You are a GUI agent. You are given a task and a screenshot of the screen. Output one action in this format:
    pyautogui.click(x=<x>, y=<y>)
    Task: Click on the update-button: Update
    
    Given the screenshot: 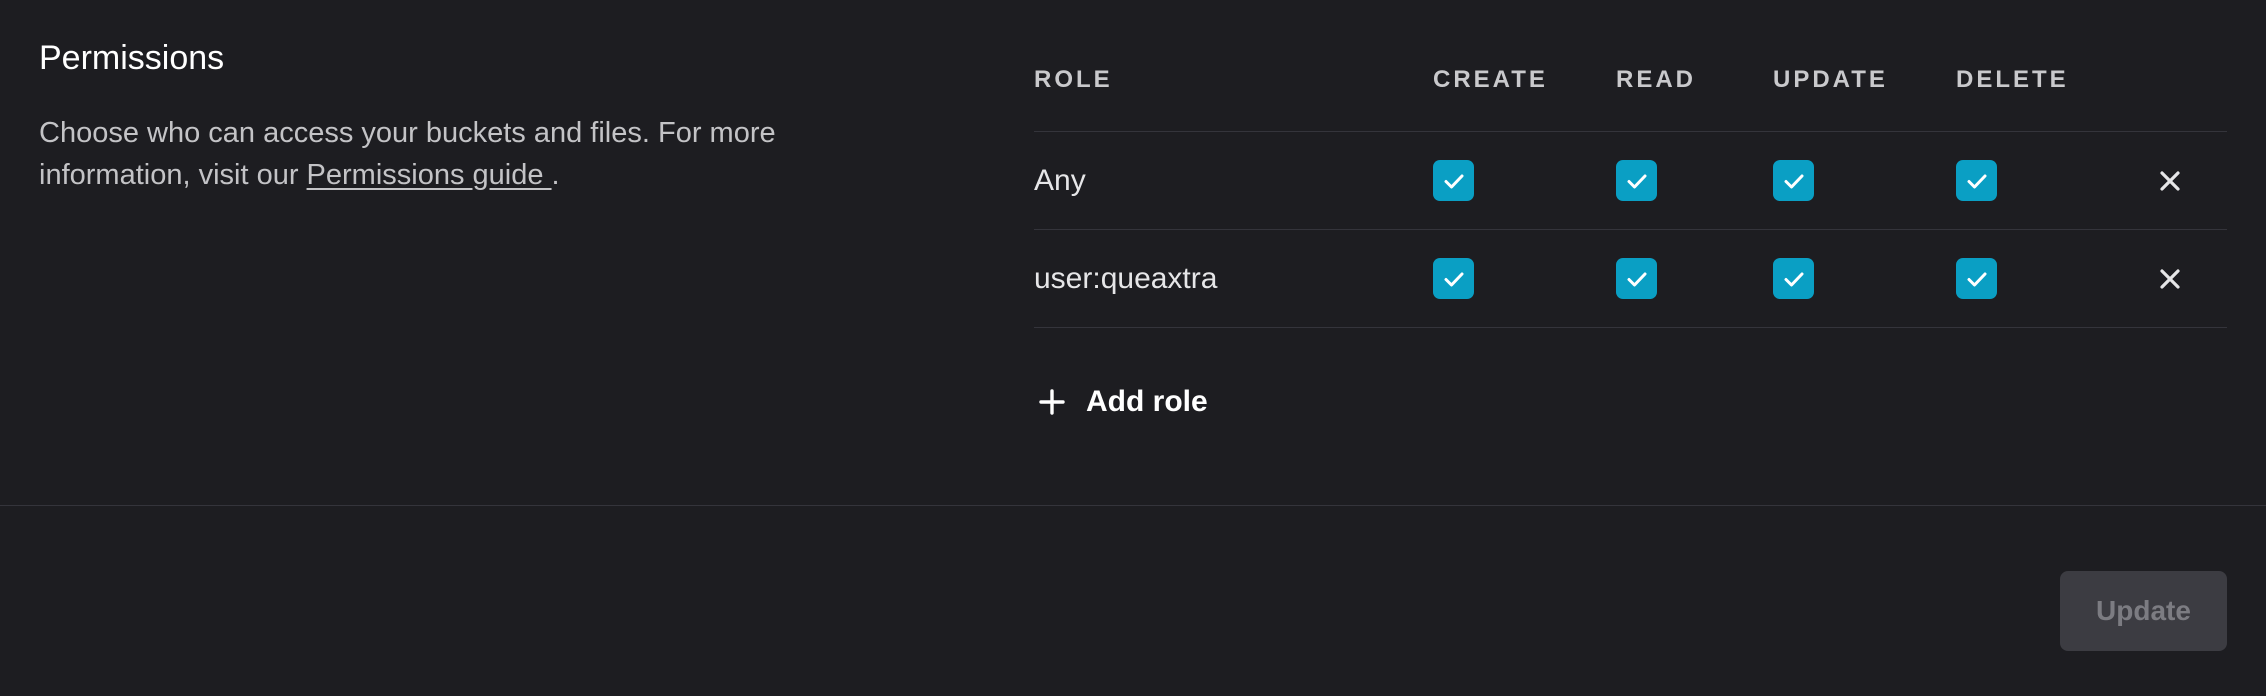 What is the action you would take?
    pyautogui.click(x=2143, y=611)
    